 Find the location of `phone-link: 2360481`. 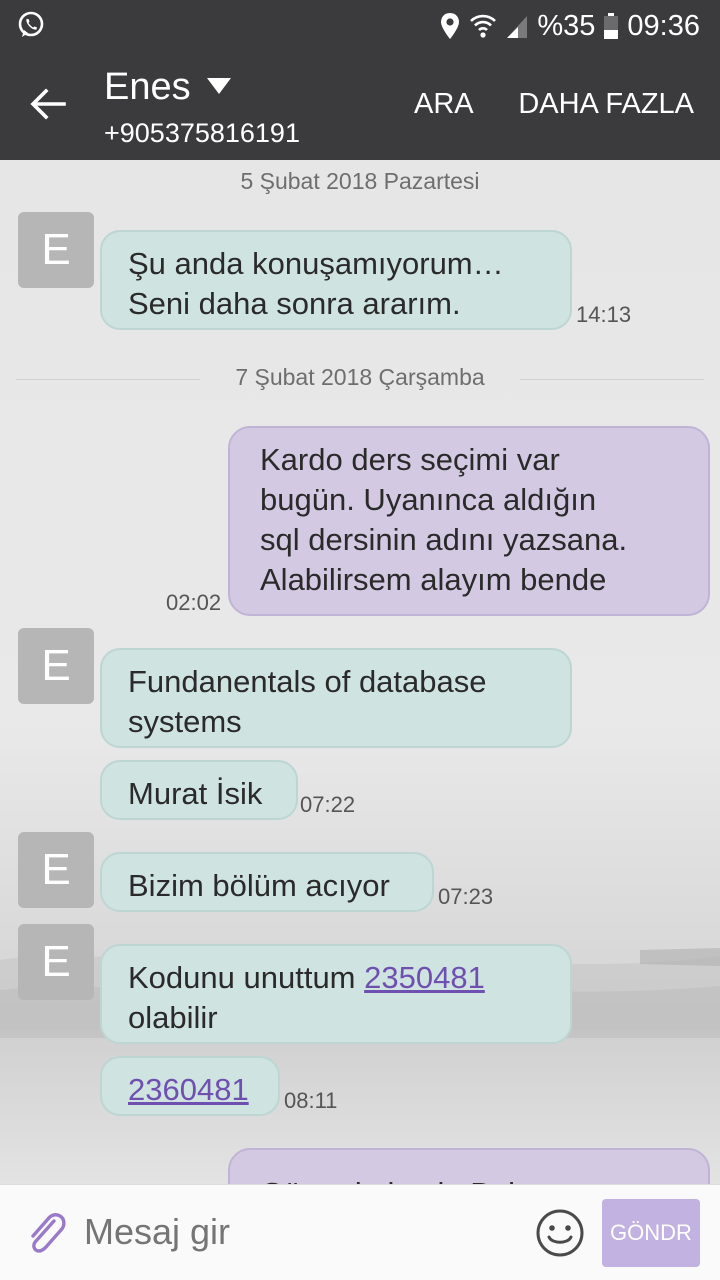

phone-link: 2360481 is located at coordinates (188, 1089).